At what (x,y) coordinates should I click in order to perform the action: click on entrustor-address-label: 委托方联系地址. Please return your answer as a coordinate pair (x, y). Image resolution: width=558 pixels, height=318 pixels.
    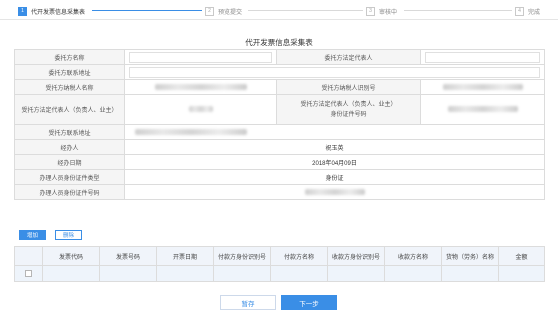
    Looking at the image, I should click on (69, 72).